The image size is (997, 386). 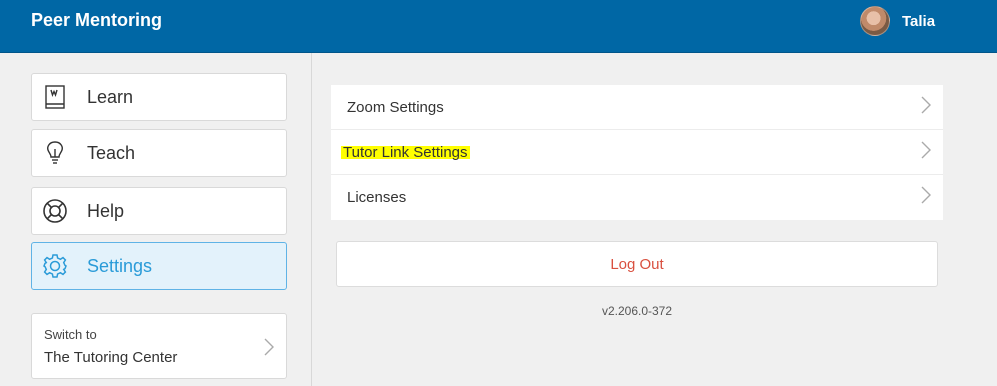 I want to click on lightbulb-icon, so click(x=55, y=153).